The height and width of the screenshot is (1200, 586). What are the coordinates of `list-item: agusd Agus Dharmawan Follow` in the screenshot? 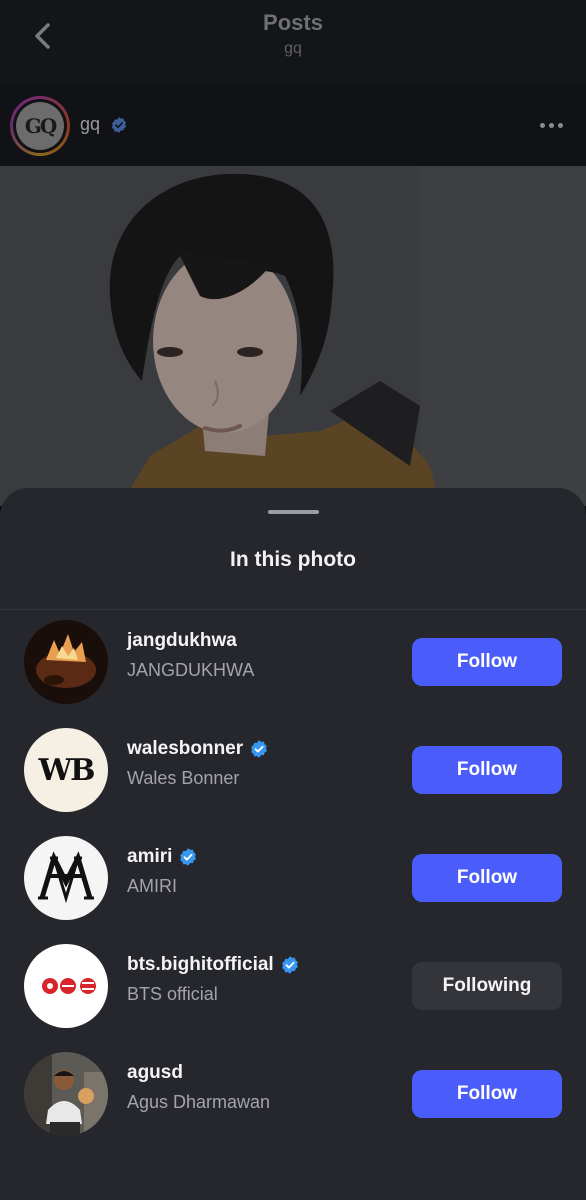 It's located at (293, 1106).